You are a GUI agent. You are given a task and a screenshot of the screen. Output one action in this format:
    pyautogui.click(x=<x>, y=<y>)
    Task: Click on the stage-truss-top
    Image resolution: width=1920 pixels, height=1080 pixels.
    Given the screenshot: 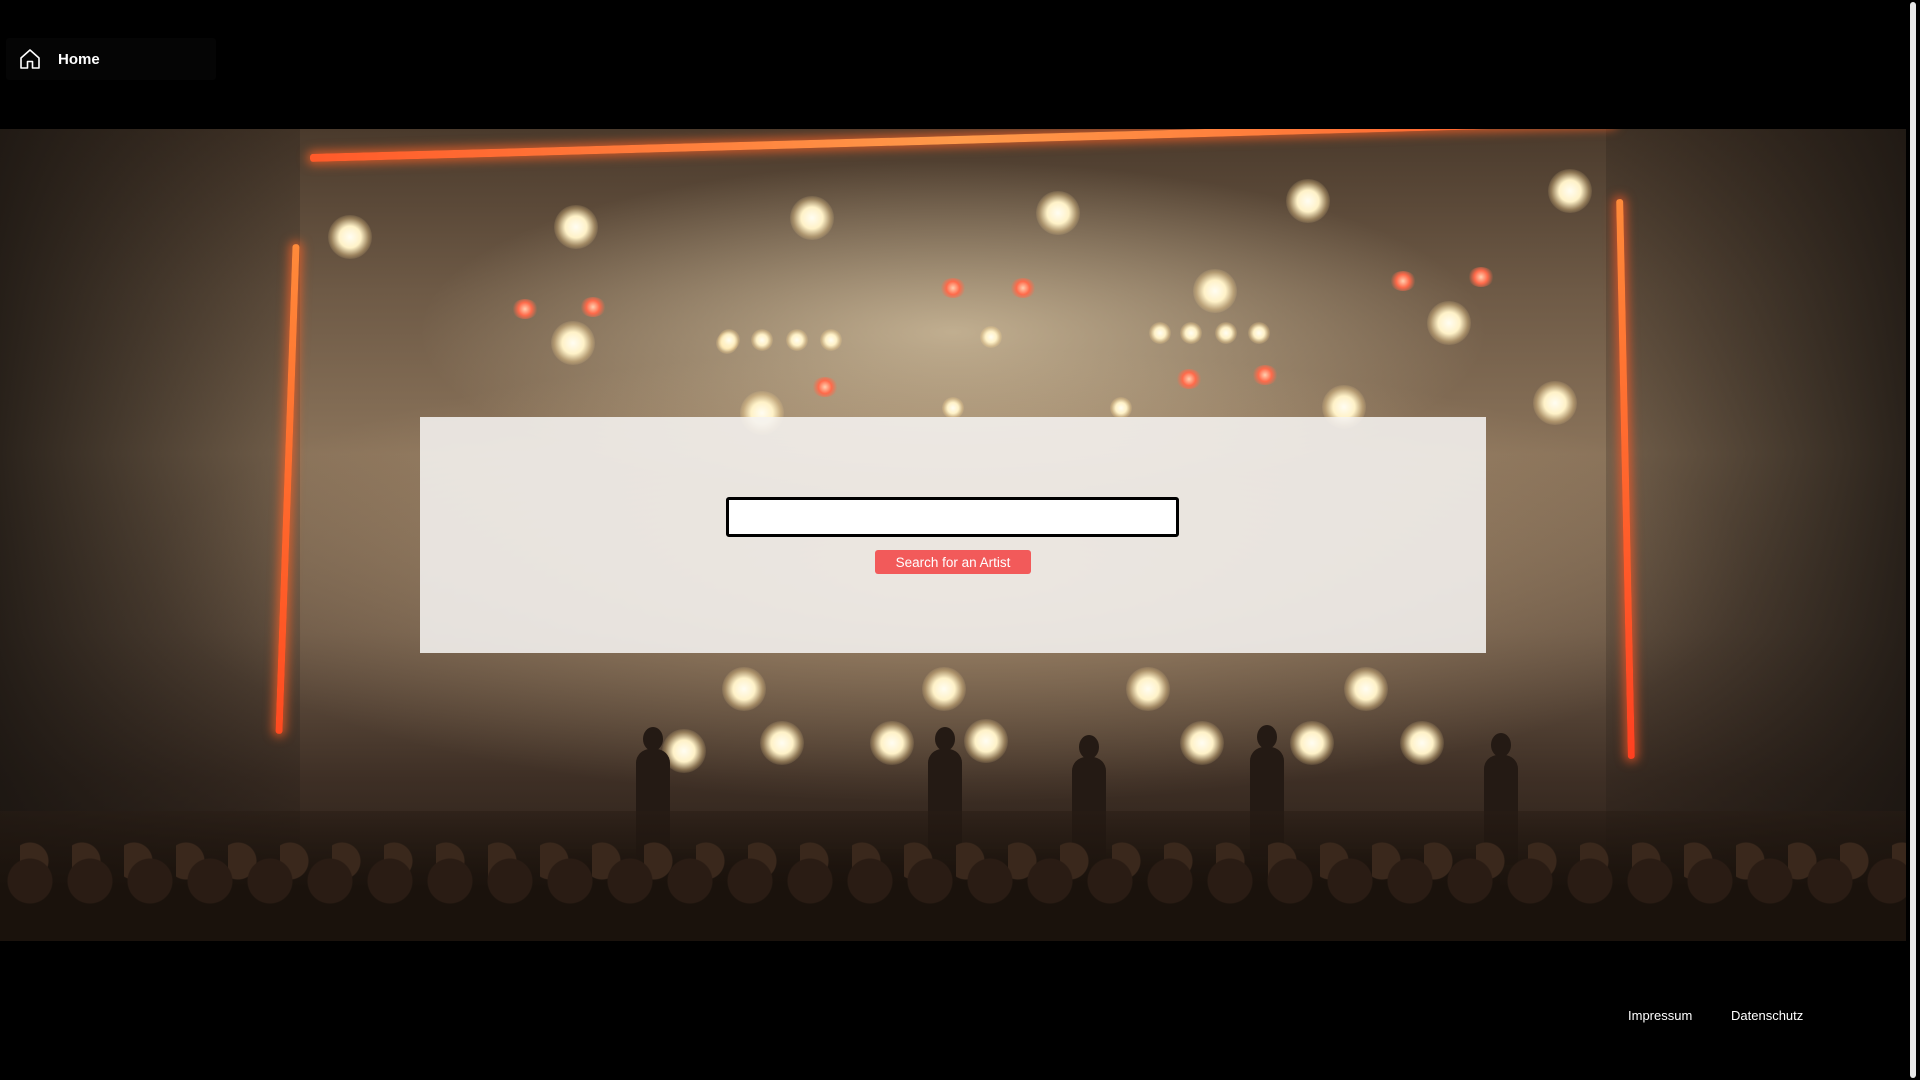 What is the action you would take?
    pyautogui.click(x=962, y=145)
    